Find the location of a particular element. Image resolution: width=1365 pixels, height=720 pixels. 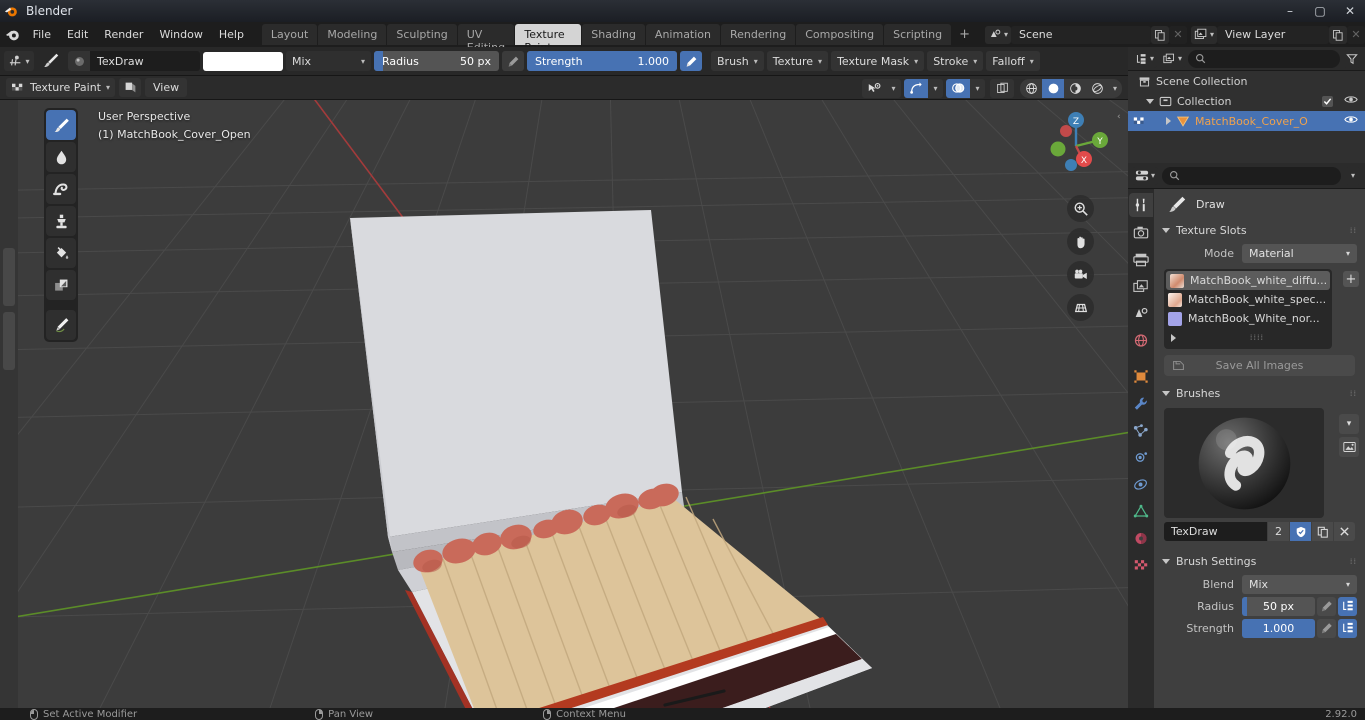

properties-search-input is located at coordinates (1251, 175).